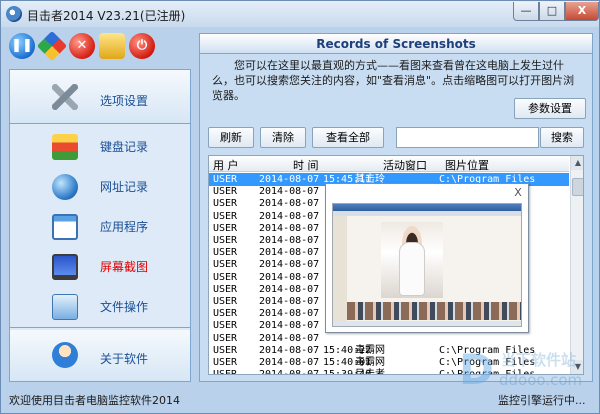 The width and height of the screenshot is (600, 414). I want to click on maximize-button: □, so click(552, 11).